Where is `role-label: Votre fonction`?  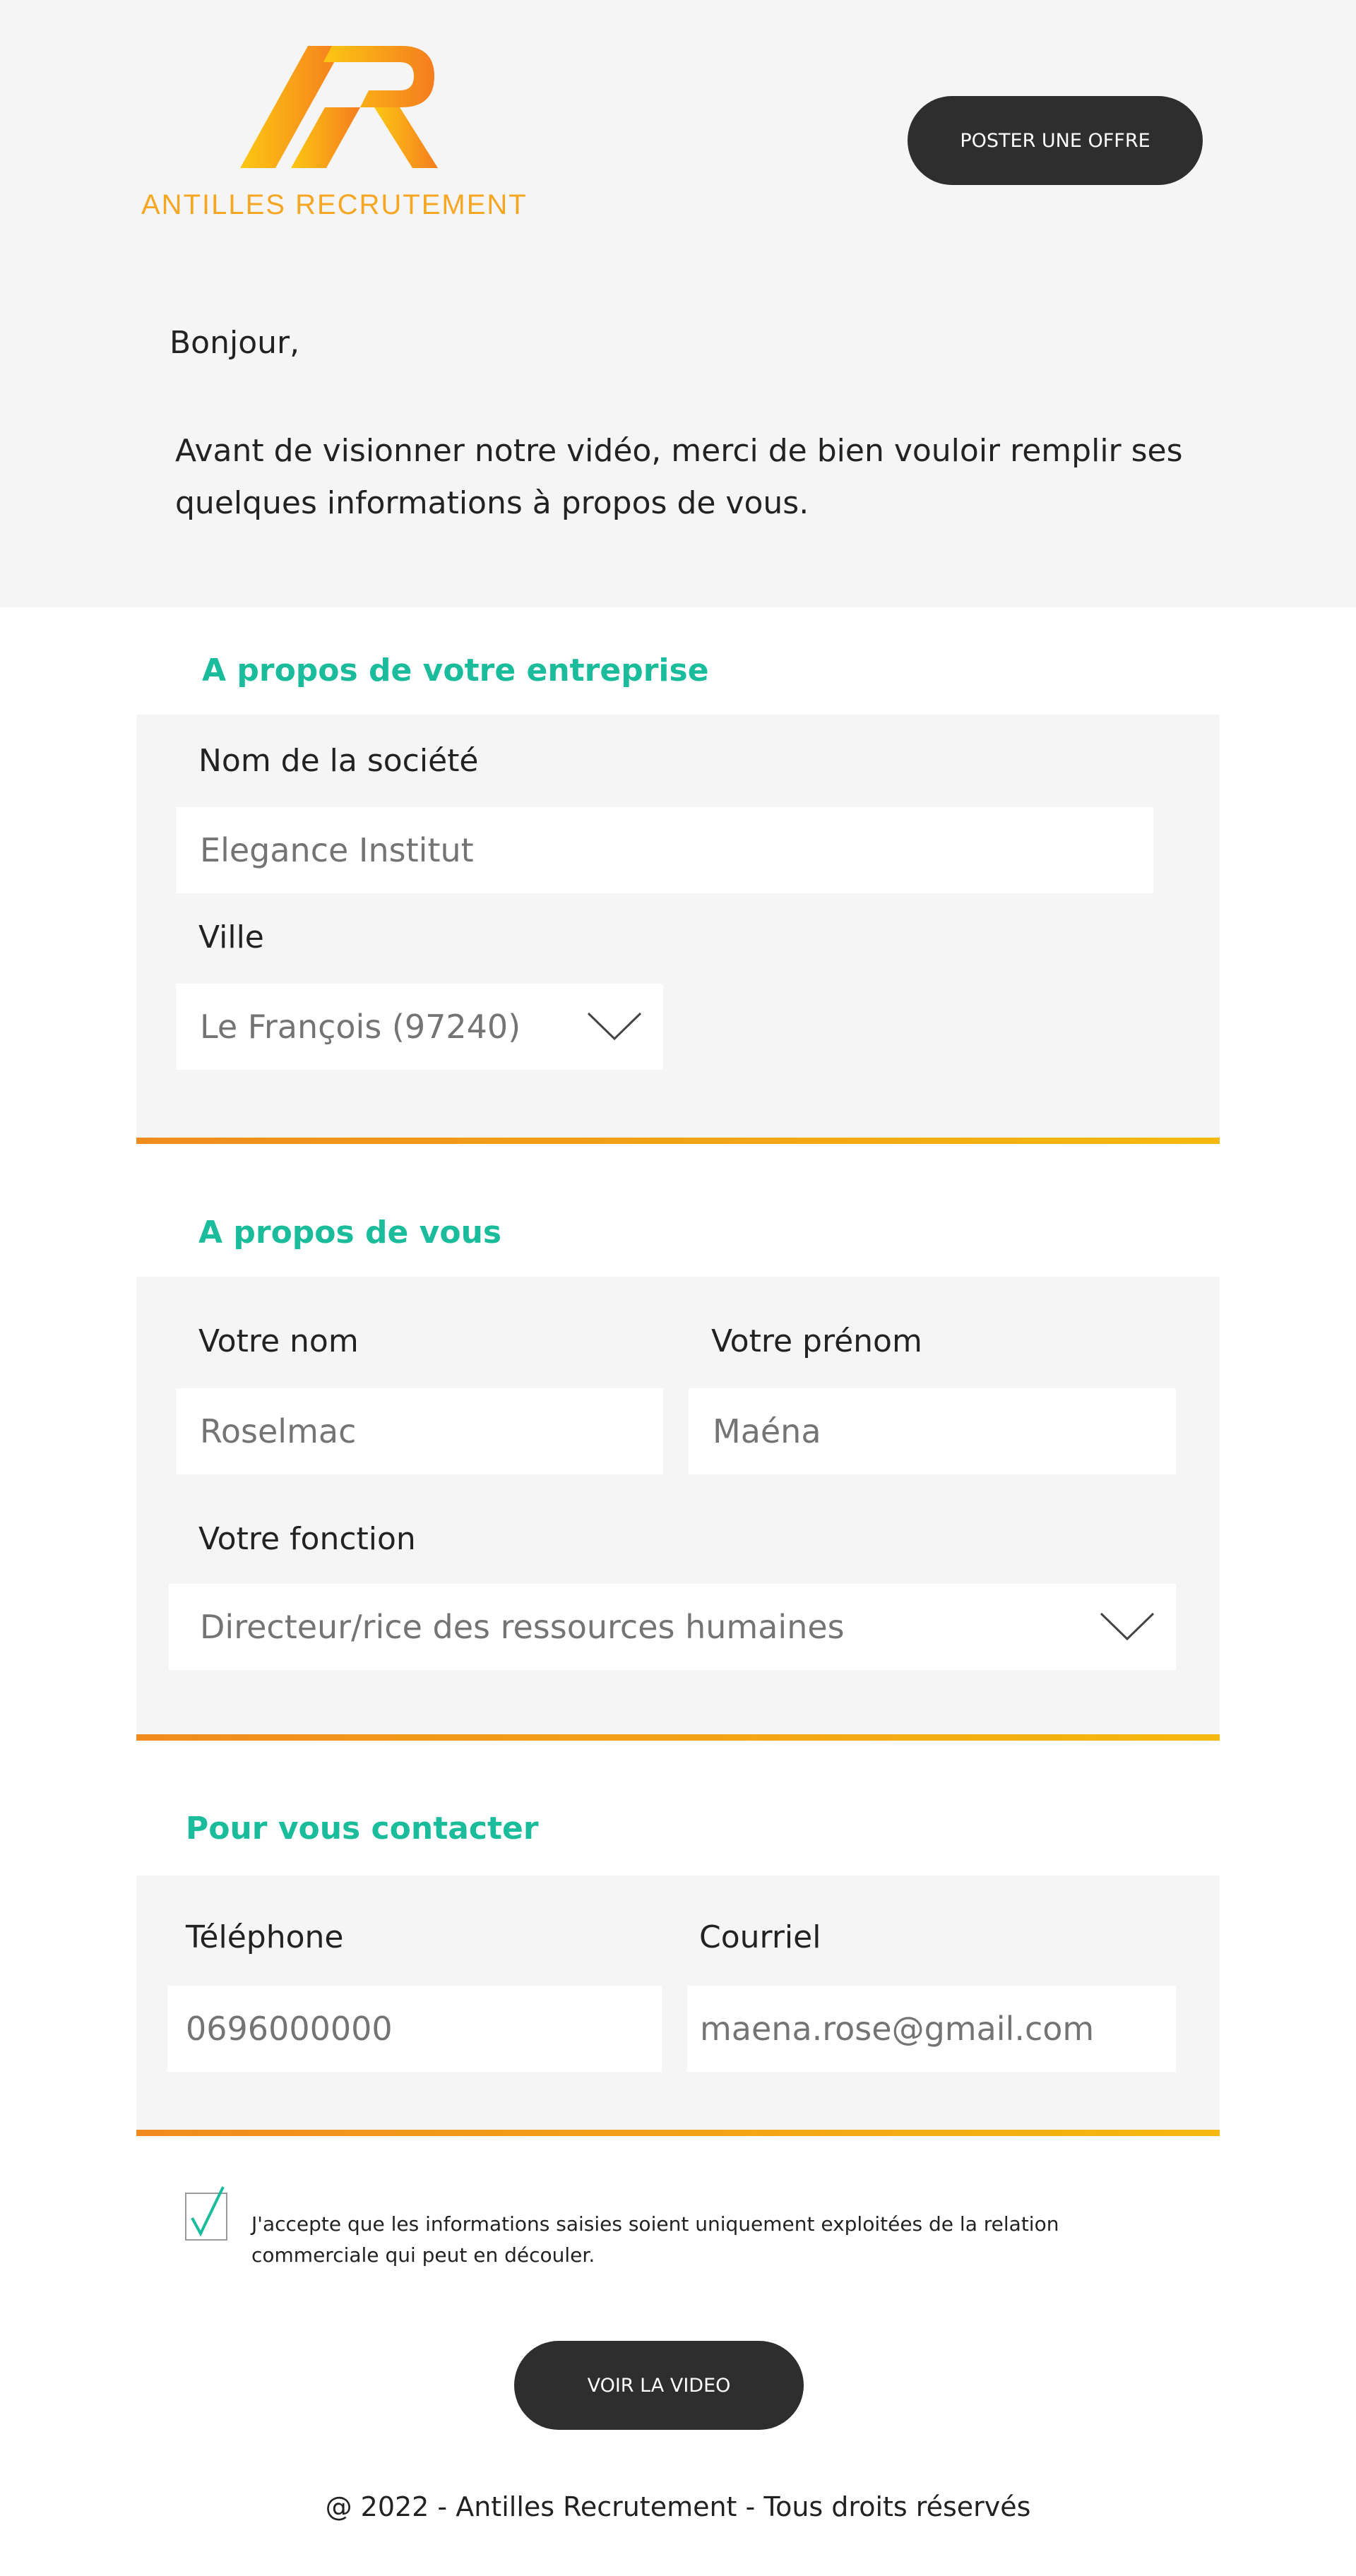 role-label: Votre fonction is located at coordinates (307, 1539).